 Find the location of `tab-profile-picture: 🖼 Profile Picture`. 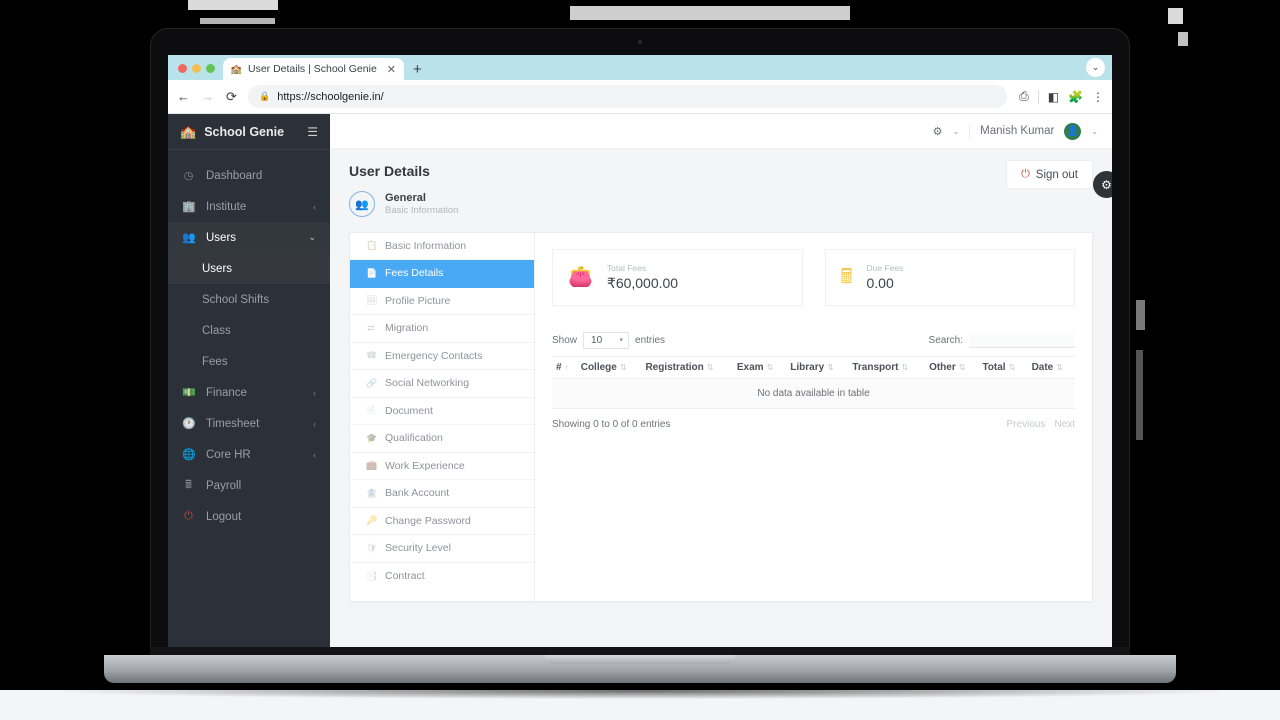

tab-profile-picture: 🖼 Profile Picture is located at coordinates (442, 302).